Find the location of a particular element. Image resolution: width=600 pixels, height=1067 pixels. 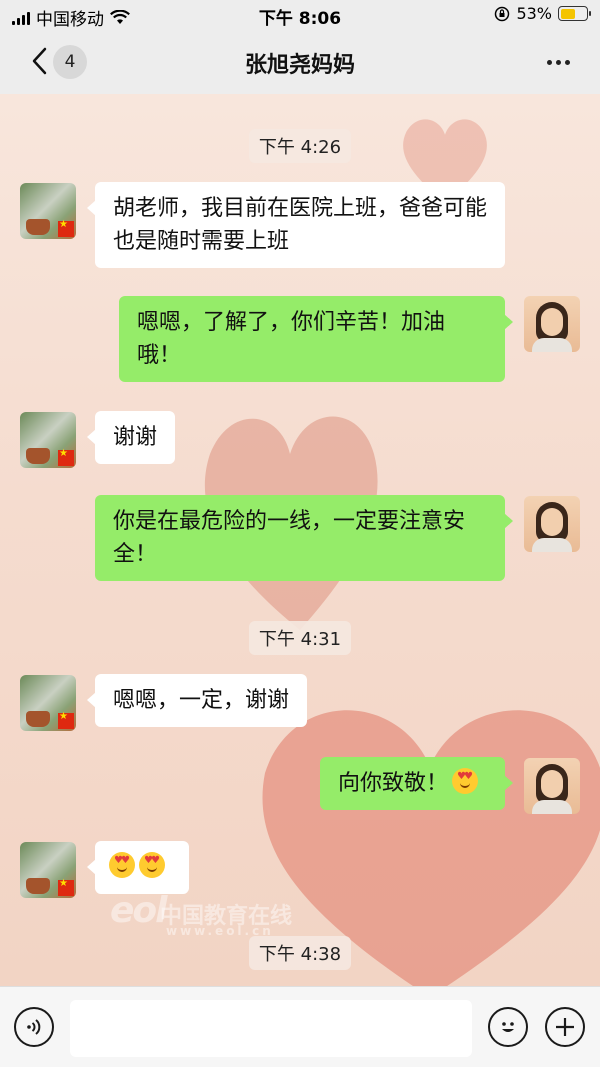

message-input is located at coordinates (271, 1028).